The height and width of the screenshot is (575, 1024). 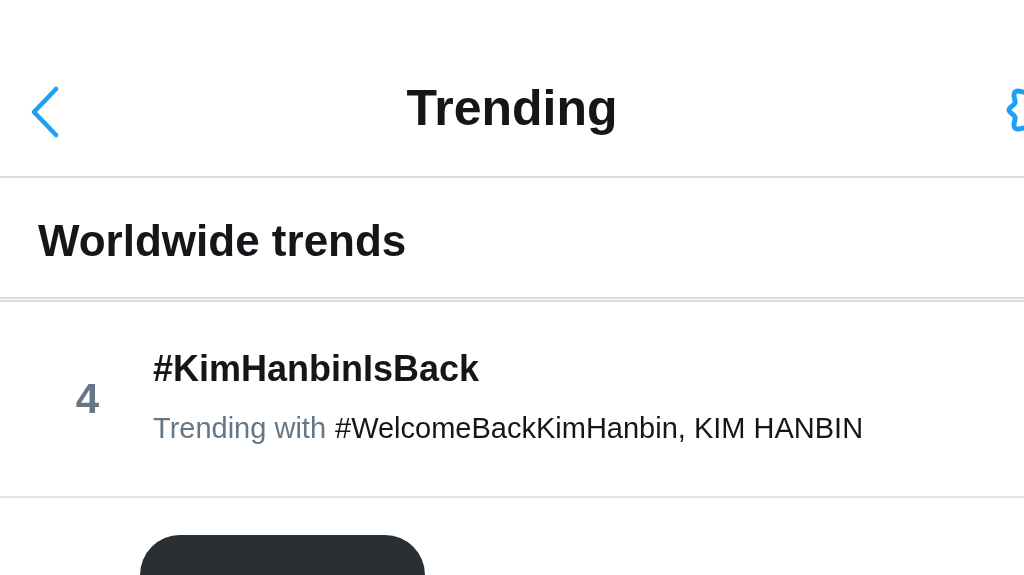 I want to click on trend-rank: 4, so click(x=87, y=399).